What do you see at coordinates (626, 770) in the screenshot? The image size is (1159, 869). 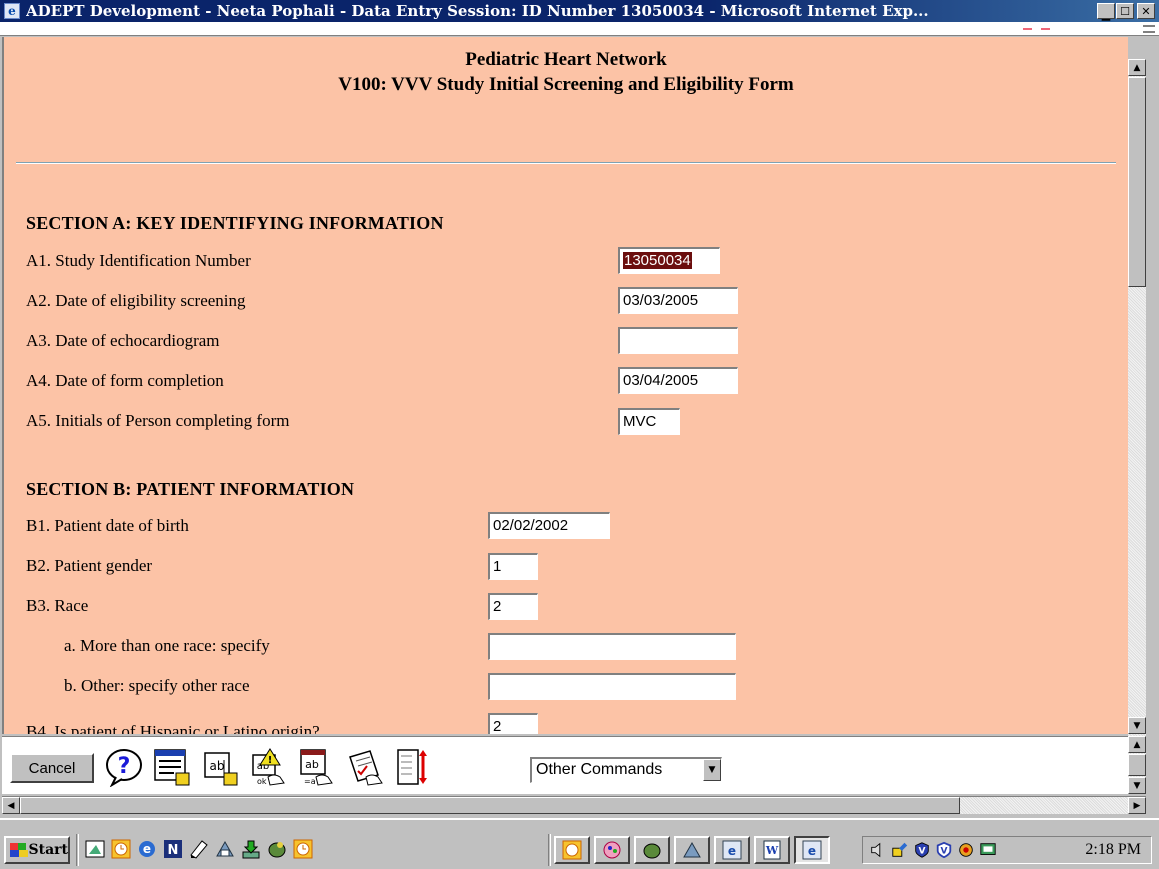 I see `other-commands-select: Other Commands ▼` at bounding box center [626, 770].